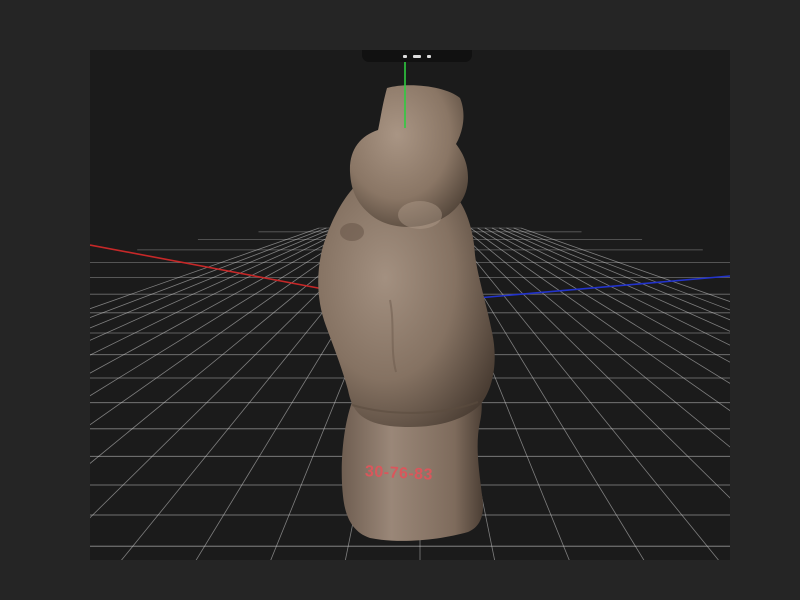 This screenshot has width=800, height=600. Describe the element at coordinates (420, 215) in the screenshot. I see `model-highlight` at that location.